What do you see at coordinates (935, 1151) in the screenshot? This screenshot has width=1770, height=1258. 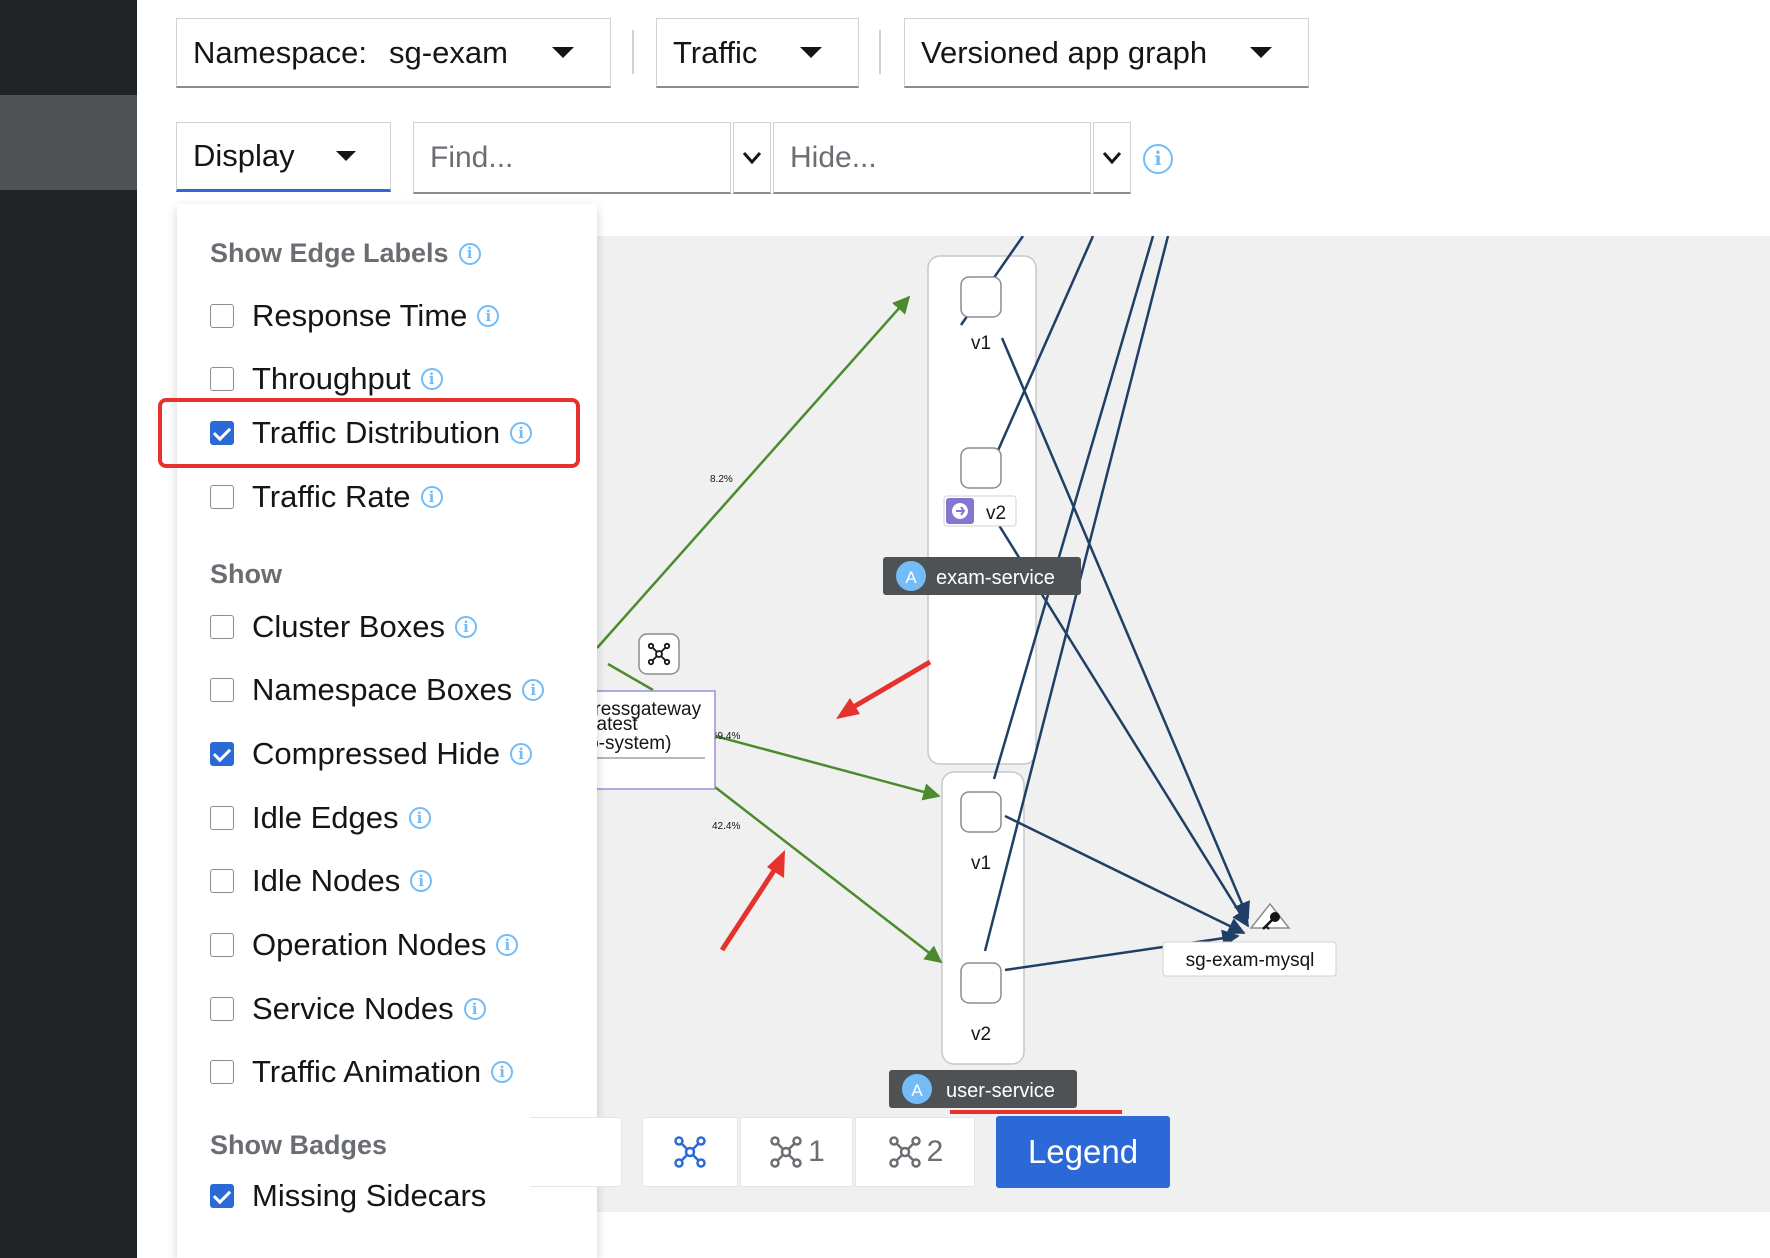 I see `layout-2-label: 2` at bounding box center [935, 1151].